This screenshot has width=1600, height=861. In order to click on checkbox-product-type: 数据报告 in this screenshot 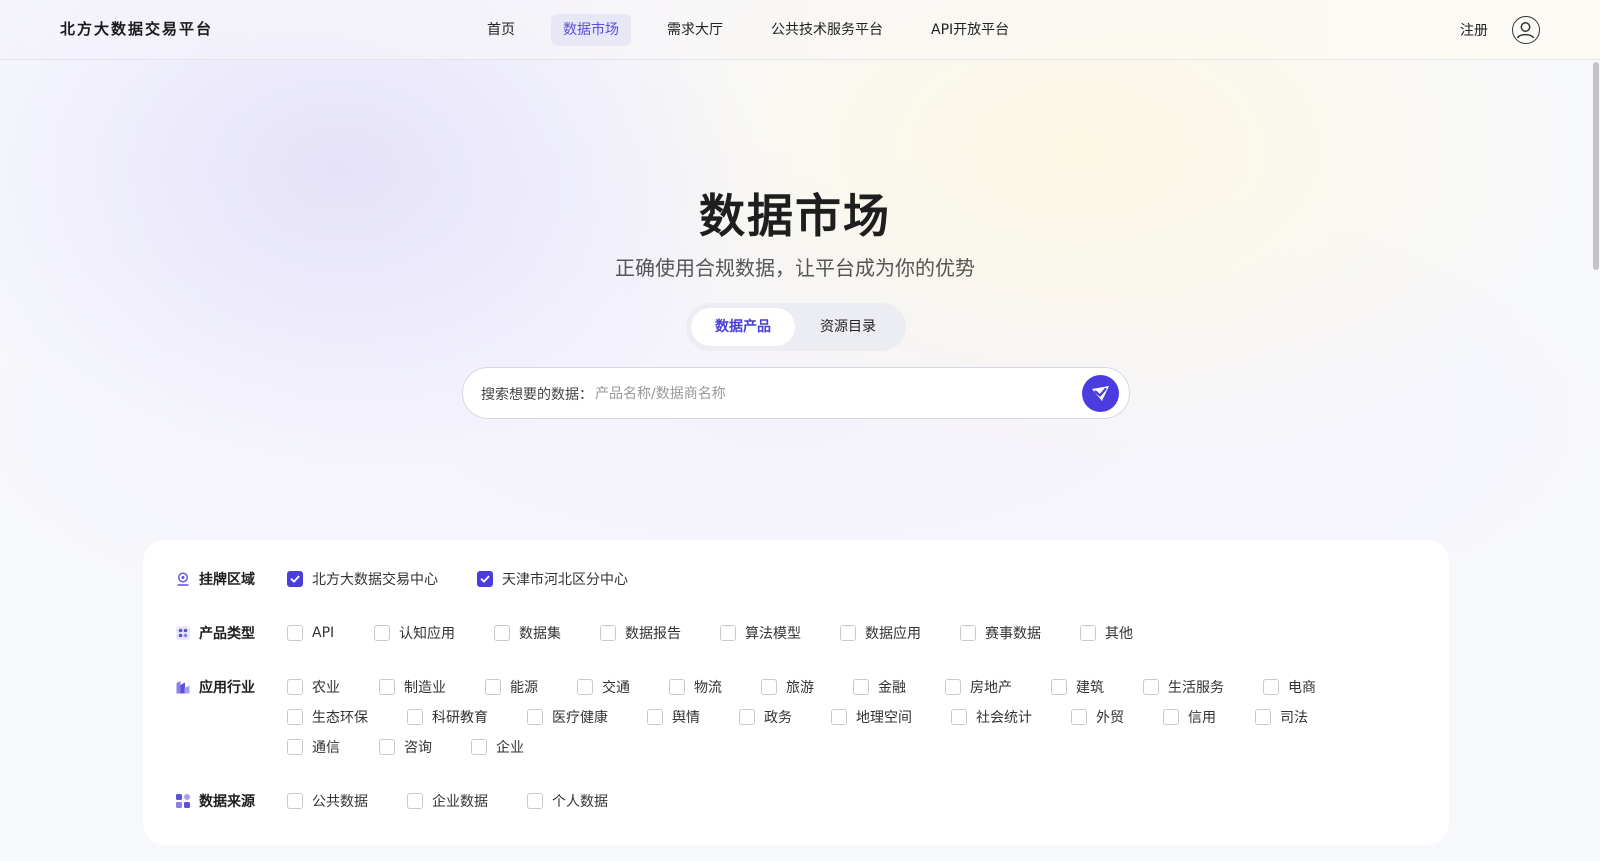, I will do `click(640, 633)`.